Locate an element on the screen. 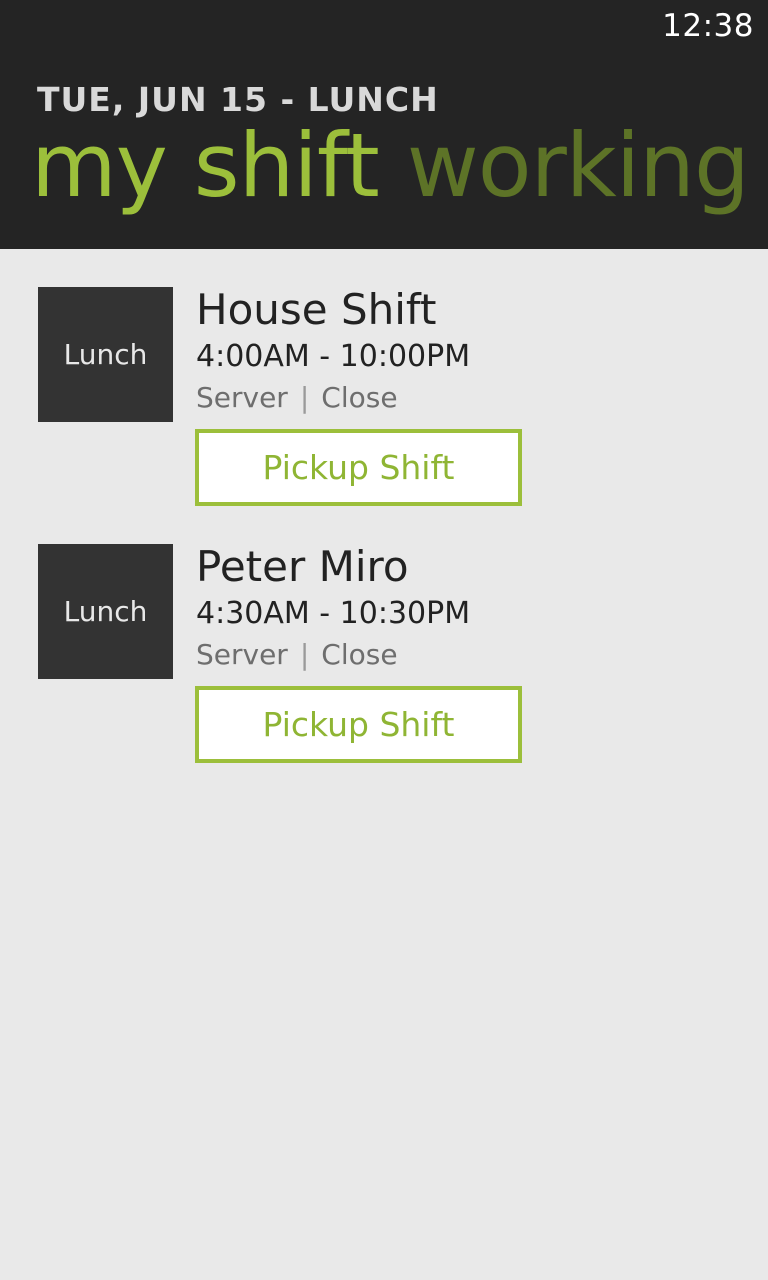 This screenshot has height=1280, width=768. shift-name: House Shift is located at coordinates (316, 309).